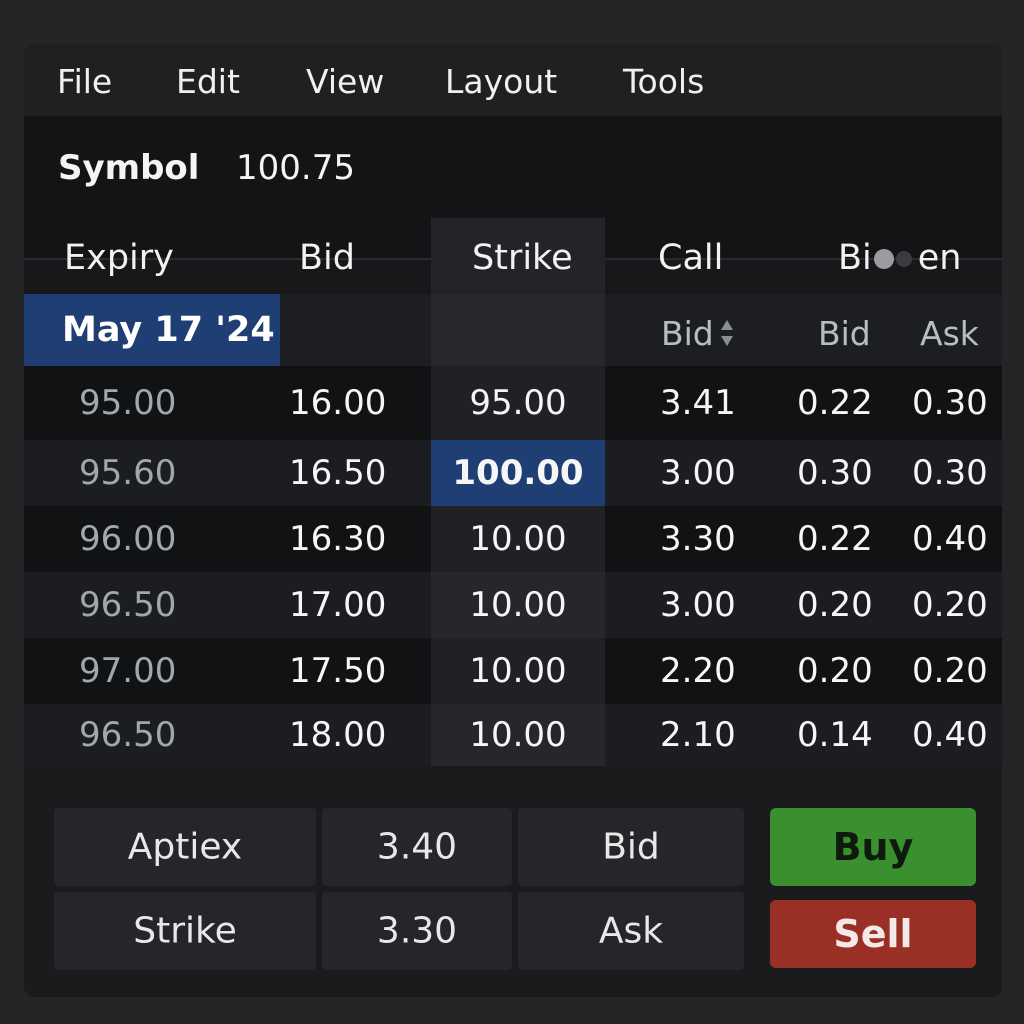 The height and width of the screenshot is (1024, 1024). I want to click on sell-button: Sell, so click(873, 934).